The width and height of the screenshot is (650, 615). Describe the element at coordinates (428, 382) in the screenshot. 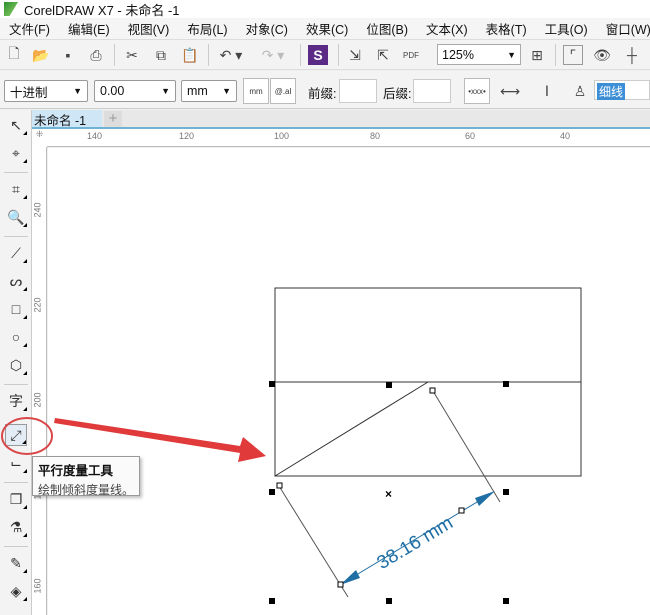

I see `rectangle-shape` at that location.